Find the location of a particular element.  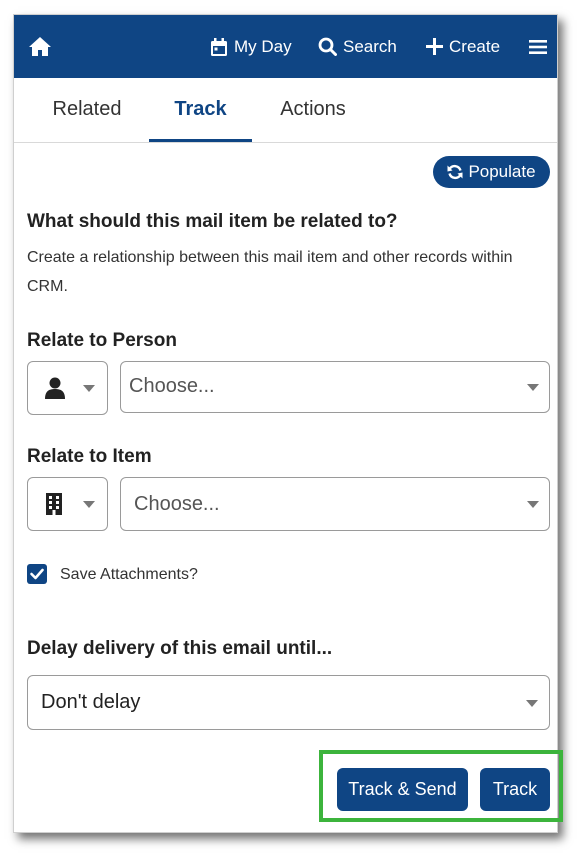

relate-item-label: Relate to Item is located at coordinates (89, 456).